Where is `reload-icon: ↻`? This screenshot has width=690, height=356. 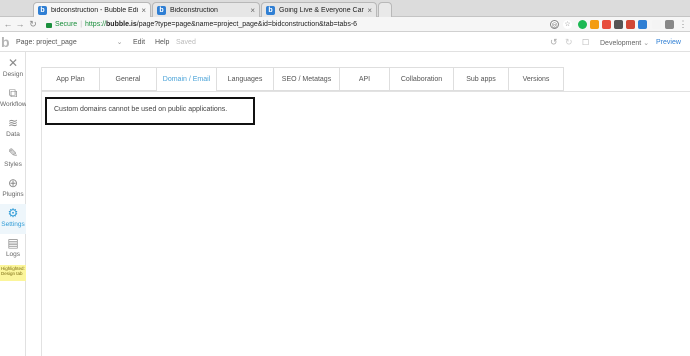 reload-icon: ↻ is located at coordinates (33, 24).